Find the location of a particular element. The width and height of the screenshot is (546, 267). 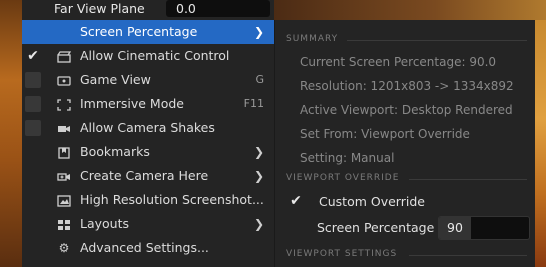

menu-item-label: Allow Camera Shakes is located at coordinates (147, 127).